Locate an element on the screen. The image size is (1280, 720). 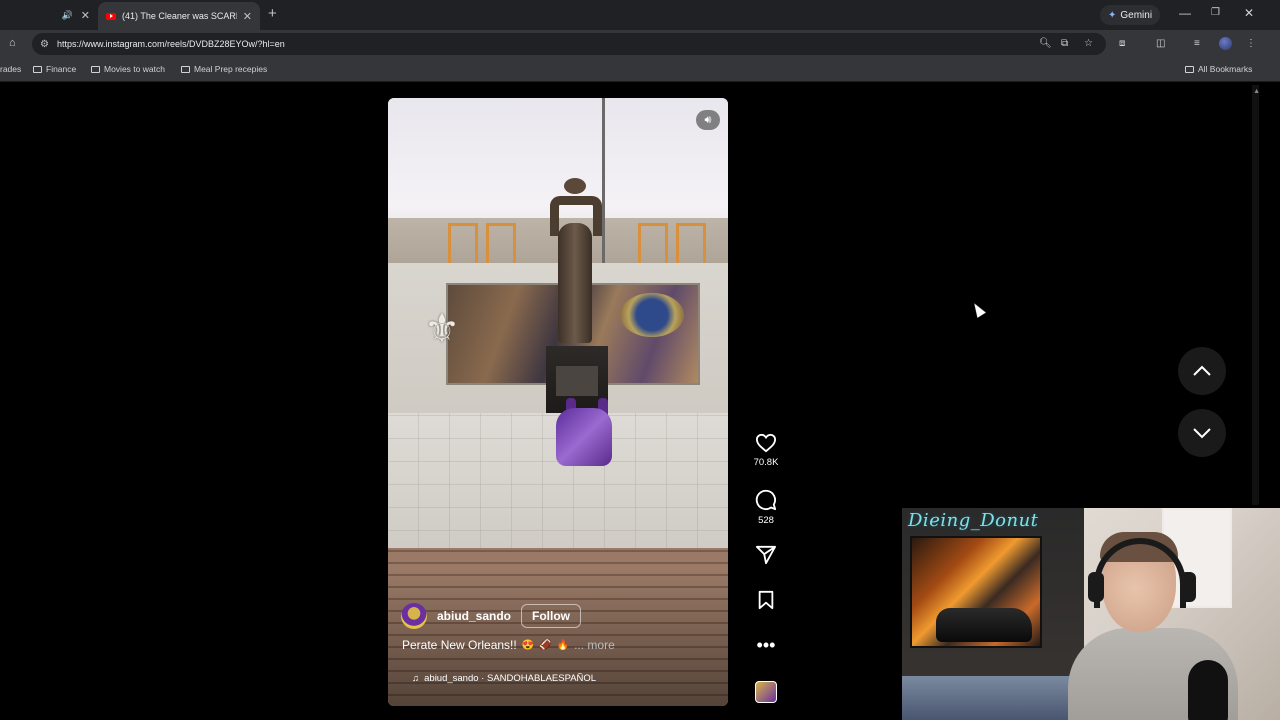
caption-emoji: 🔥 is located at coordinates (563, 645).